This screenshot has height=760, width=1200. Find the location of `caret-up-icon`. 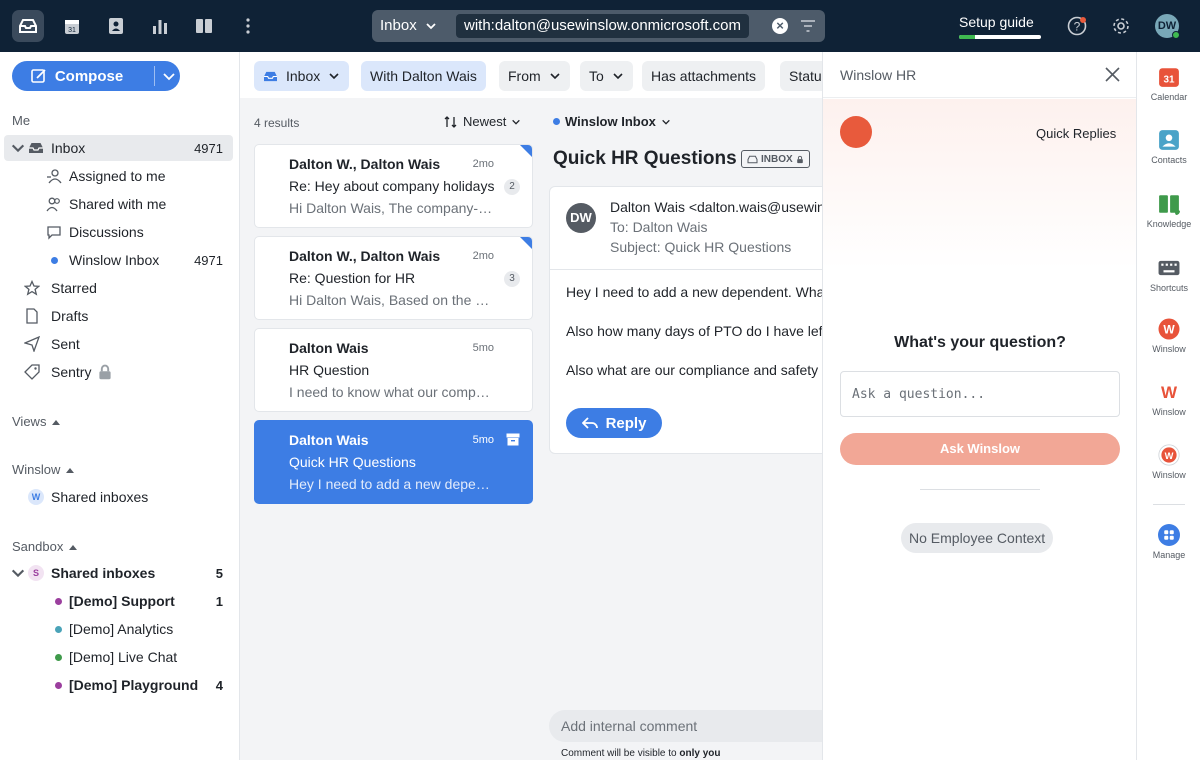

caret-up-icon is located at coordinates (56, 422).